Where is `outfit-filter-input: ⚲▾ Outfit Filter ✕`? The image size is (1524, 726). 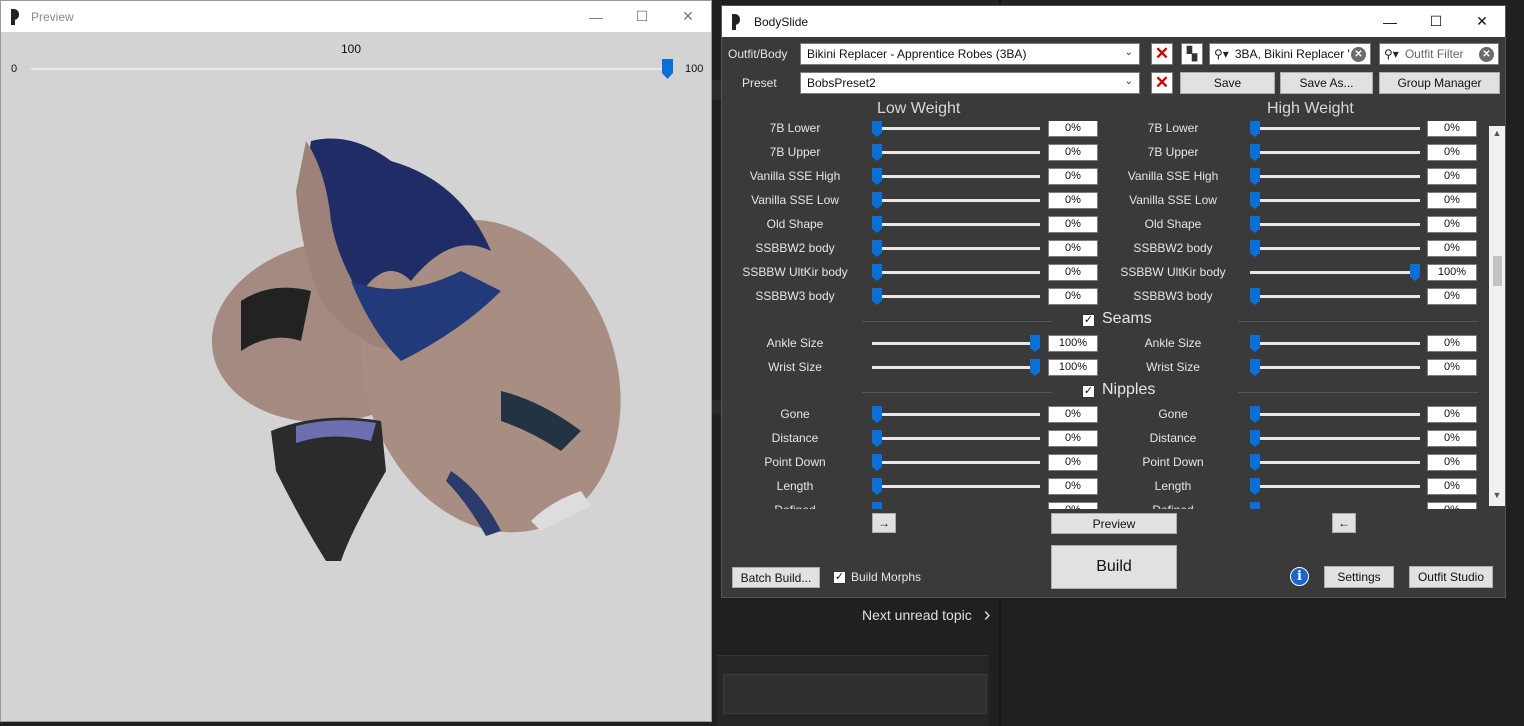 outfit-filter-input: ⚲▾ Outfit Filter ✕ is located at coordinates (1439, 54).